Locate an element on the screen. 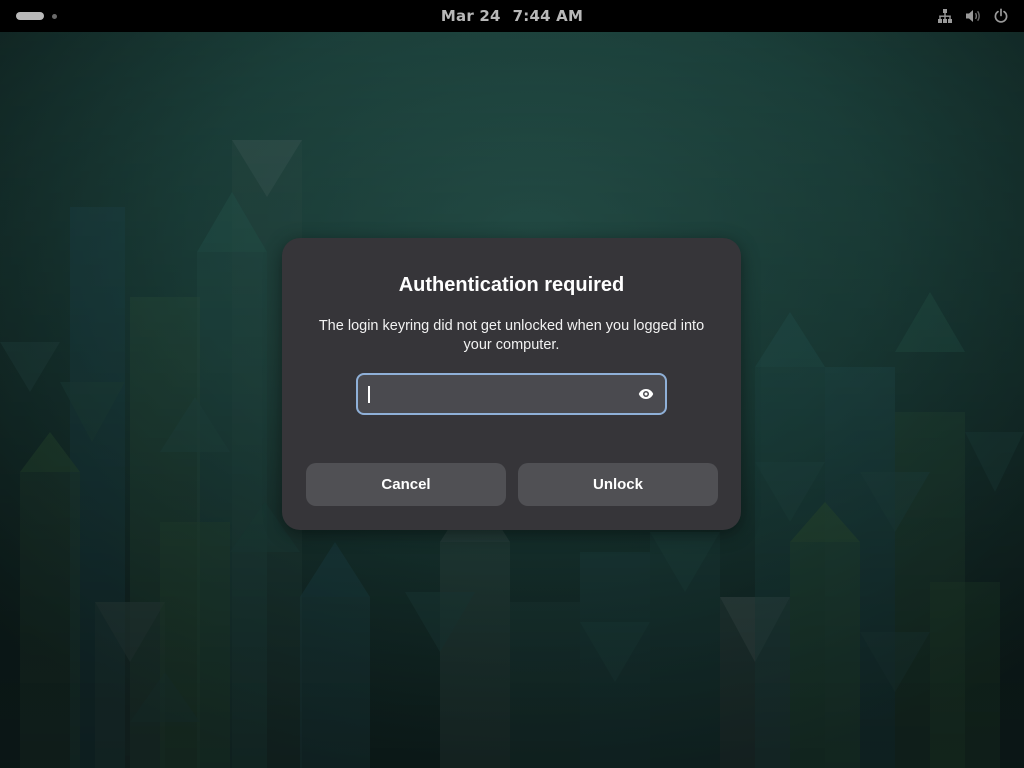 Image resolution: width=1024 pixels, height=768 pixels. clock-date: Mar 24 is located at coordinates (470, 16).